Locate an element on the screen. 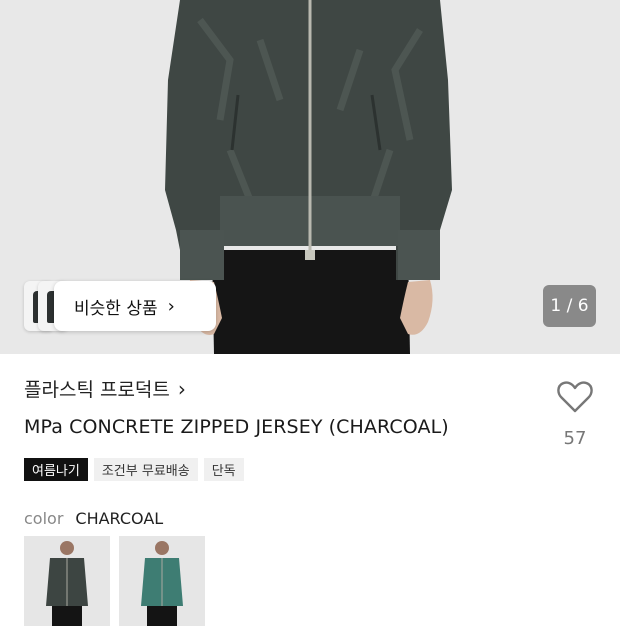 Image resolution: width=620 pixels, height=626 pixels. green-jacket-thumbnail is located at coordinates (162, 581).